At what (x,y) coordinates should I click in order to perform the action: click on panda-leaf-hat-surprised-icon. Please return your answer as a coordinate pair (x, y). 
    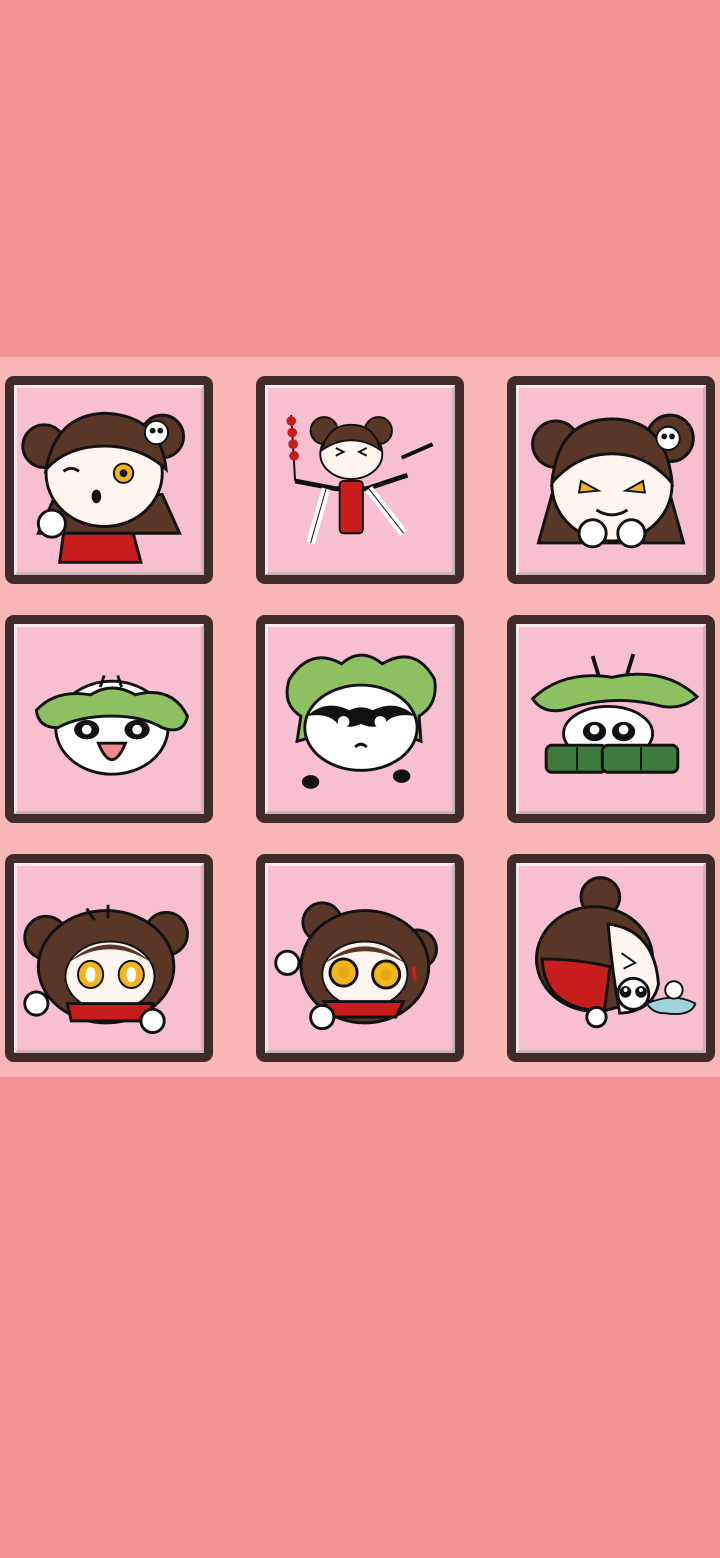
    Looking at the image, I should click on (361, 721).